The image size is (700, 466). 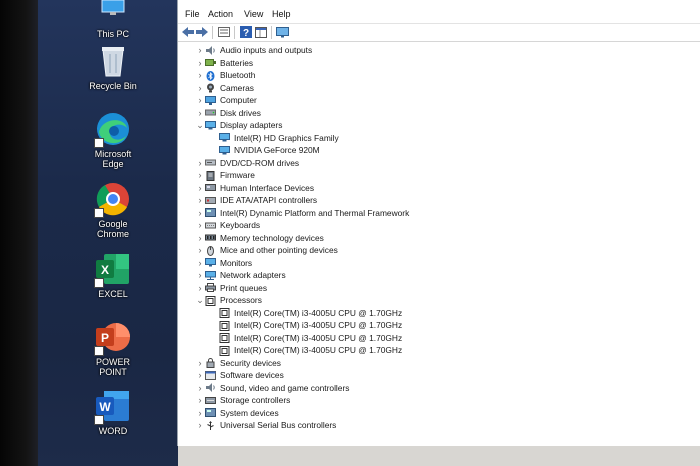 I want to click on tree-node-network: › Network adapters, so click(x=240, y=275).